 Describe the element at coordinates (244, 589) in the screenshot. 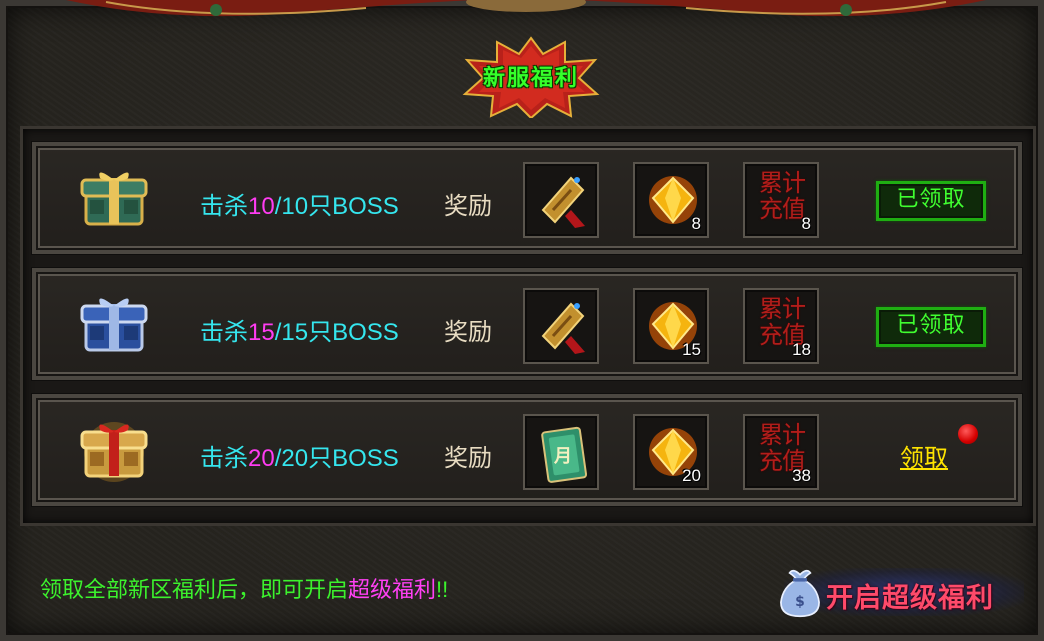

I see `footer-note: 领取全部新区福利后，即可开启超级福利!!` at that location.